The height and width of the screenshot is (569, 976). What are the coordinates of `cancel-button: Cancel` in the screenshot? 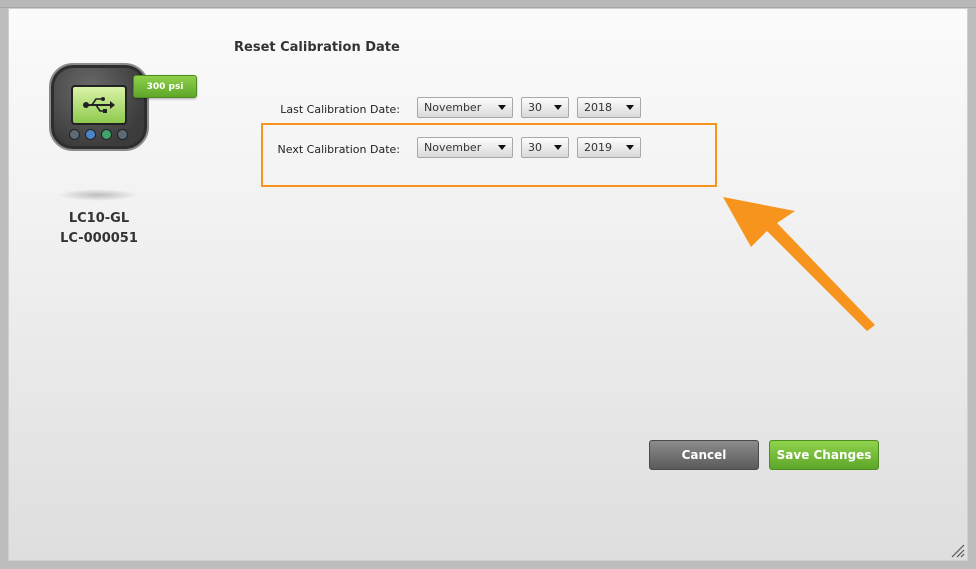 It's located at (704, 455).